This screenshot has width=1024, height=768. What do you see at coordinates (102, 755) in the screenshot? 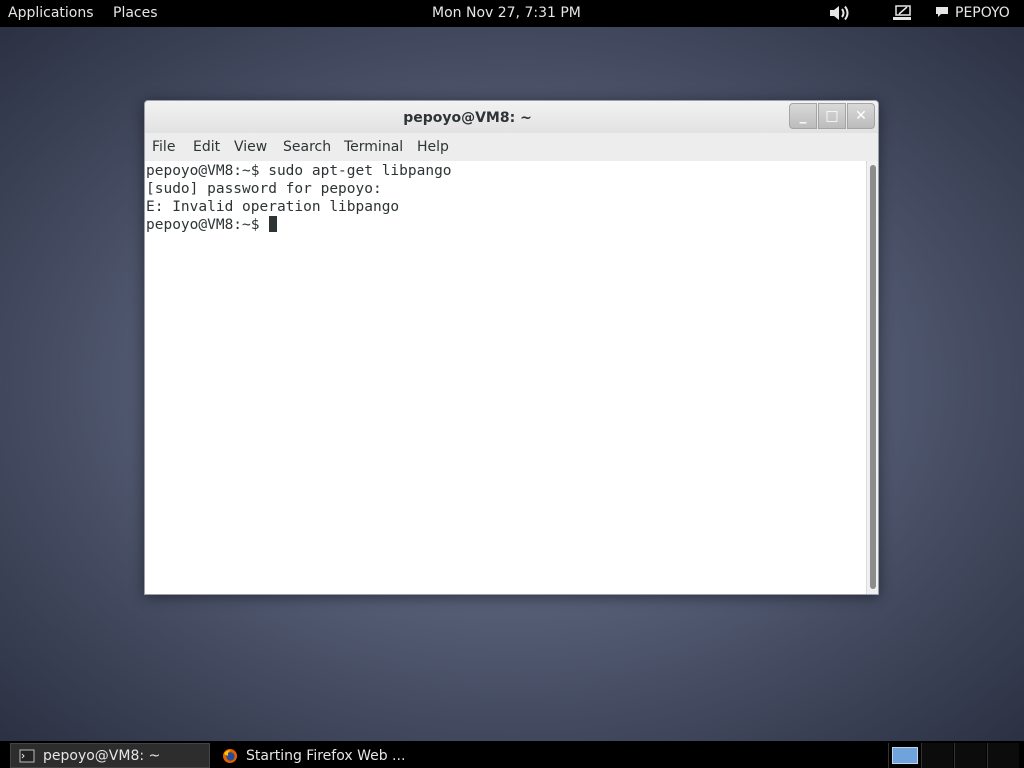
I see `task-label: pepoyo@VM8: ~` at bounding box center [102, 755].